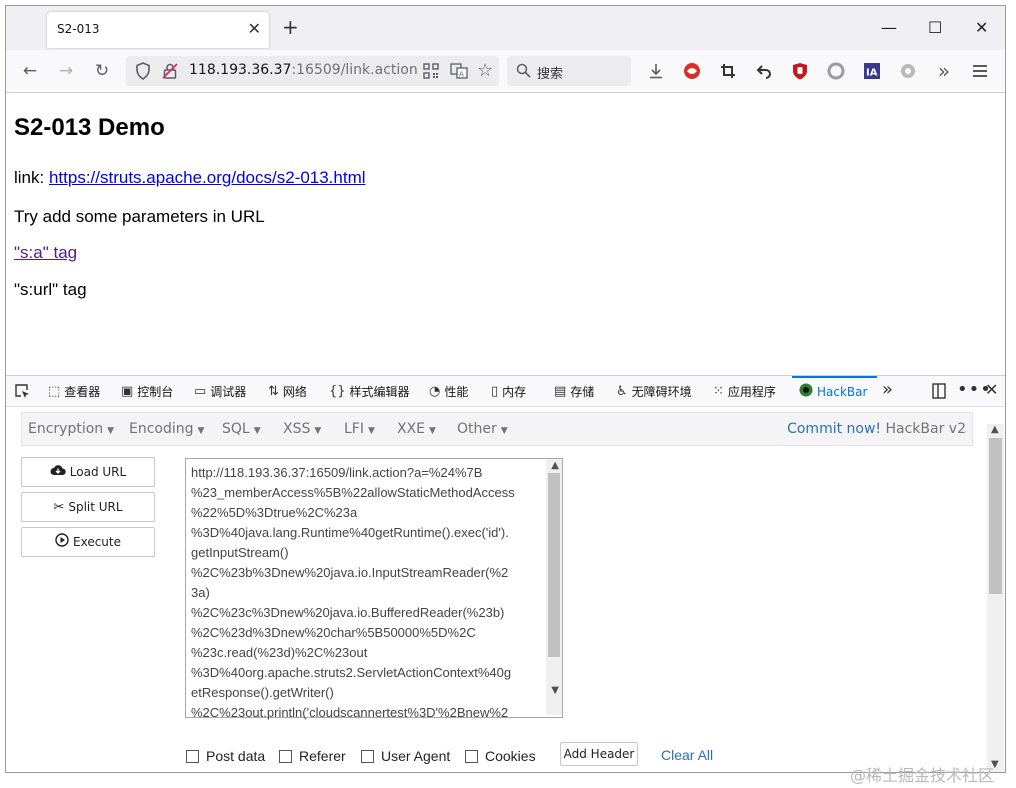  I want to click on tab-close-icon: ✕, so click(254, 29).